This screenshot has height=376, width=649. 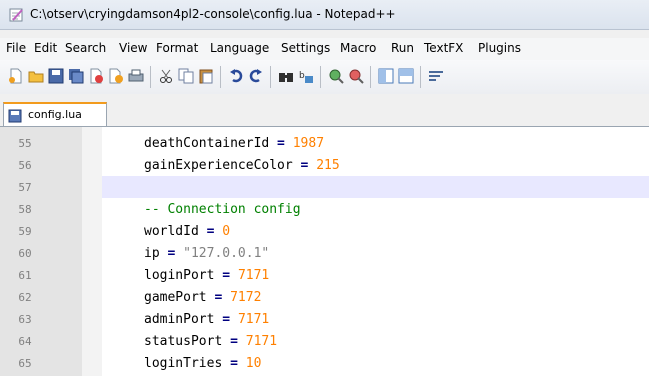 I want to click on line-number: 55, so click(x=25, y=143).